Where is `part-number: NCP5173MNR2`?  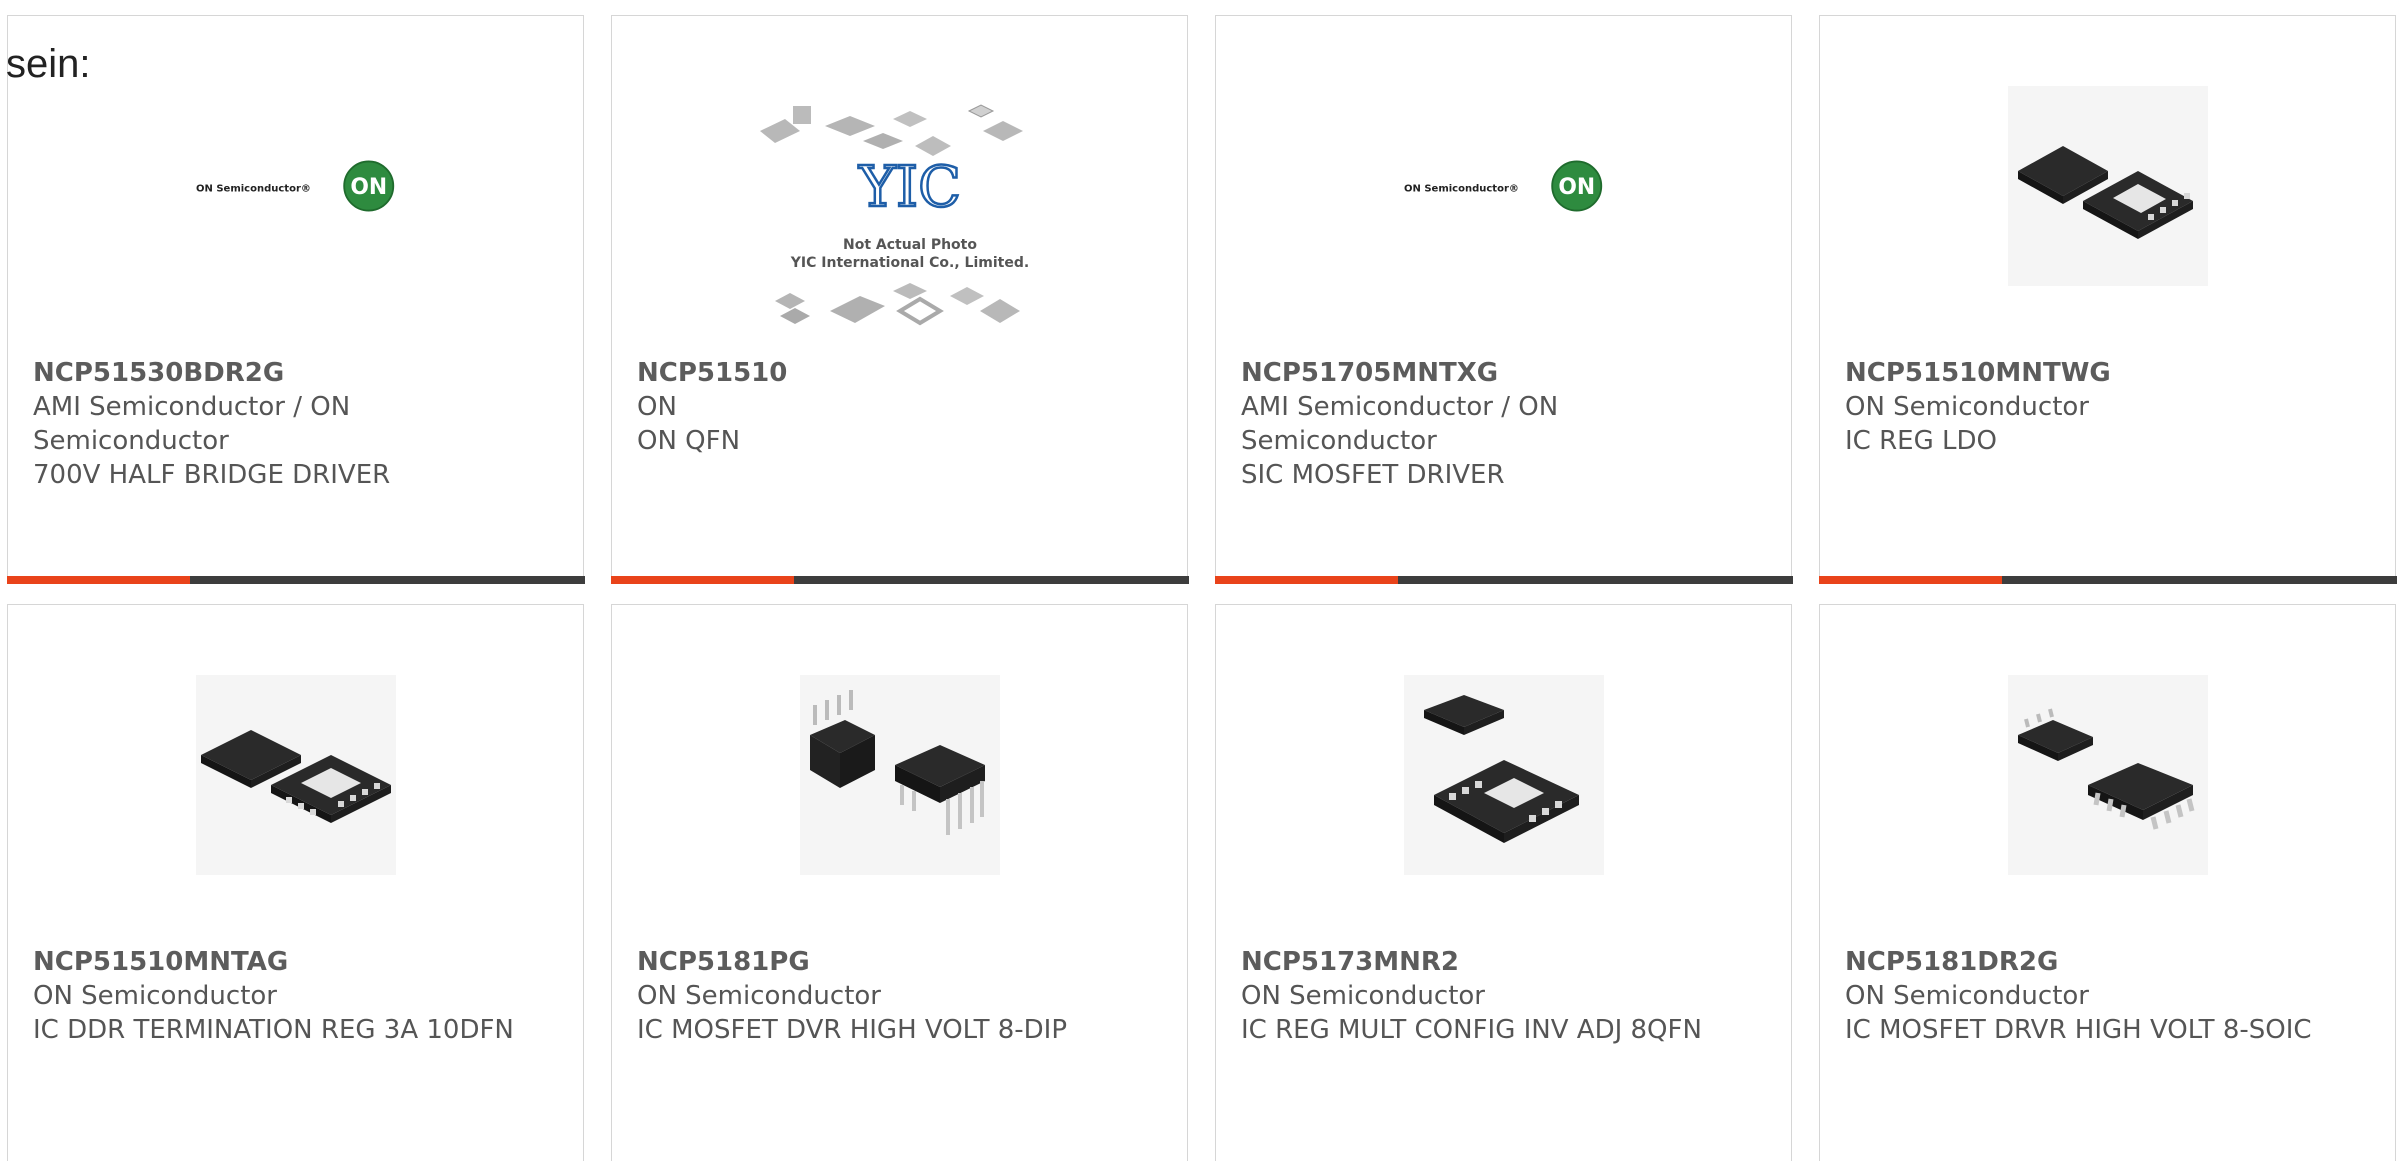
part-number: NCP5173MNR2 is located at coordinates (1486, 962).